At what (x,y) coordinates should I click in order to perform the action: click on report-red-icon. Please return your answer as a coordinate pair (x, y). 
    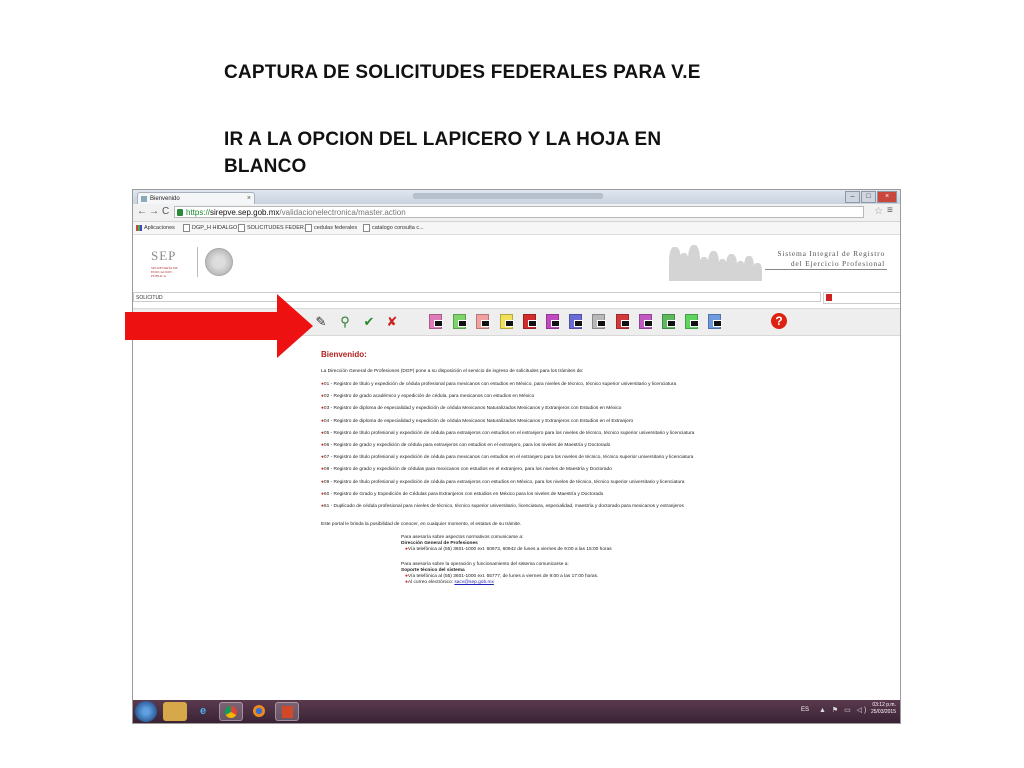
    Looking at the image, I should click on (530, 321).